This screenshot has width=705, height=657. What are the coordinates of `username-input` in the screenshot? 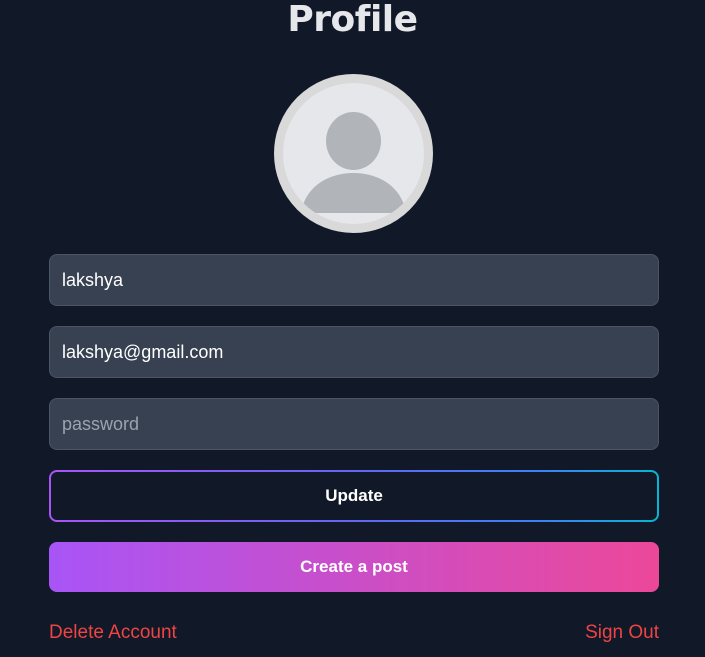 It's located at (354, 280).